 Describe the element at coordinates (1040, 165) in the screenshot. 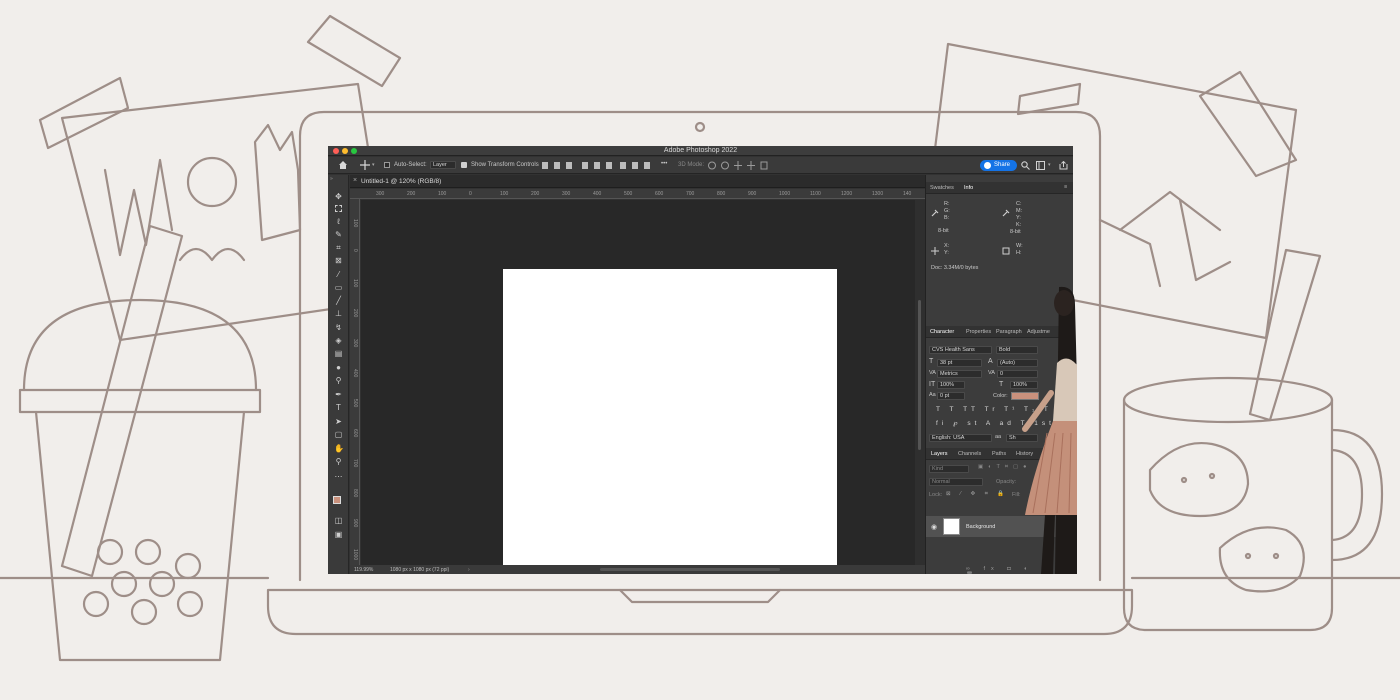

I see `workspace-icon` at that location.